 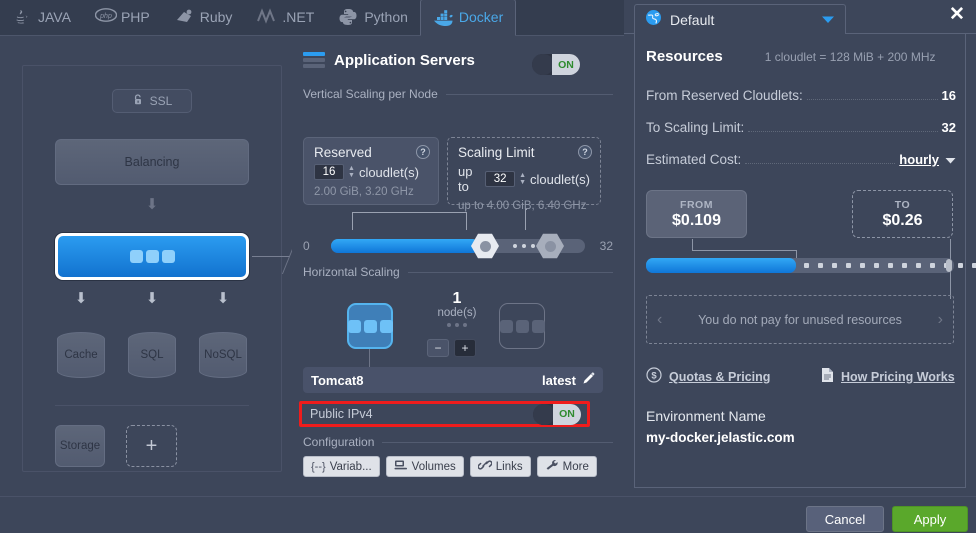 I want to click on how-pricing-works-link: How Pricing Works, so click(x=888, y=376).